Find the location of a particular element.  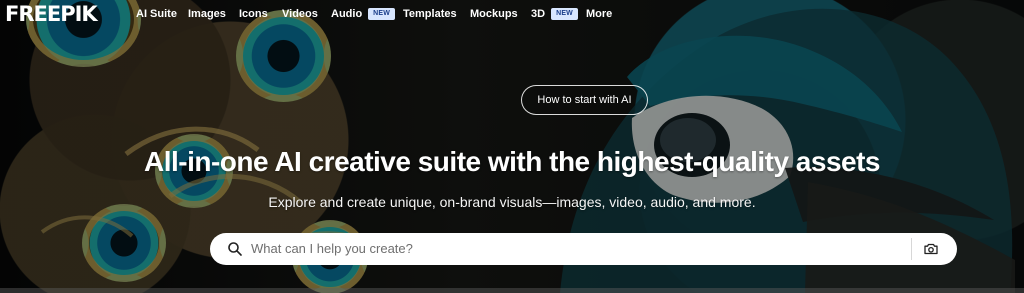

nav-ai-suite: AI Suite is located at coordinates (156, 14).